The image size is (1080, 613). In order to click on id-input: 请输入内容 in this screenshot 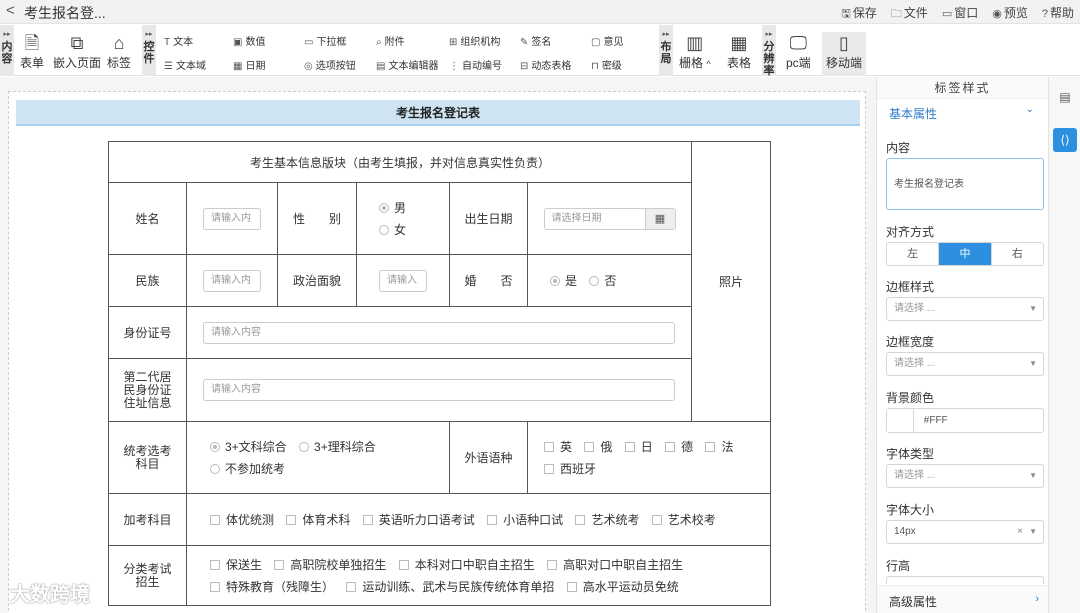, I will do `click(439, 332)`.